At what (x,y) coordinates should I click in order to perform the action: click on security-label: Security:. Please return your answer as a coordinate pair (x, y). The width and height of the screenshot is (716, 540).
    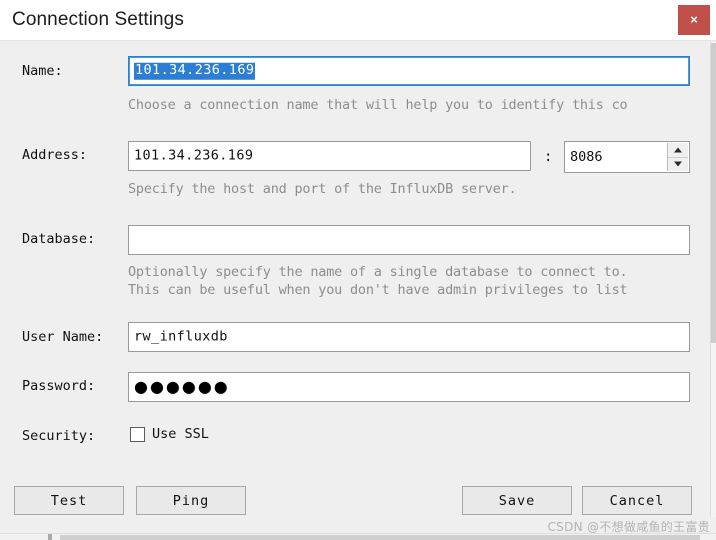
    Looking at the image, I should click on (59, 436).